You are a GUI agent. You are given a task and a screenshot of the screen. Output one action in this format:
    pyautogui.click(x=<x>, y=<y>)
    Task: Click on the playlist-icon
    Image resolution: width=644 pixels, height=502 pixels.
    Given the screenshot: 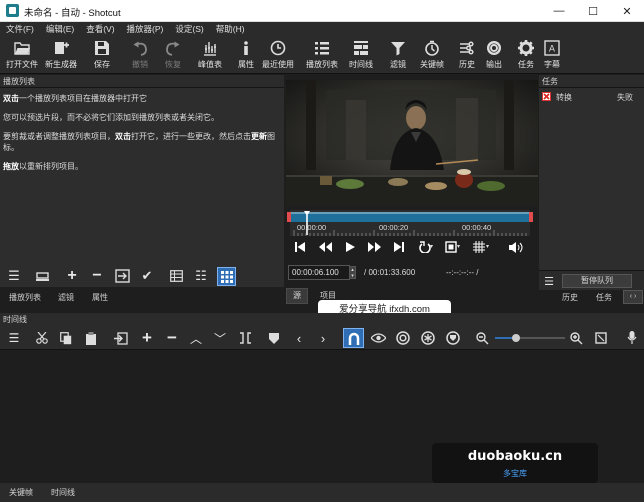 What is the action you would take?
    pyautogui.click(x=322, y=48)
    